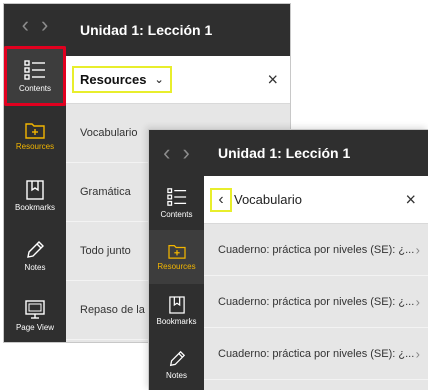 This screenshot has height=390, width=428. I want to click on rail-page-view-button: Page View, so click(35, 314).